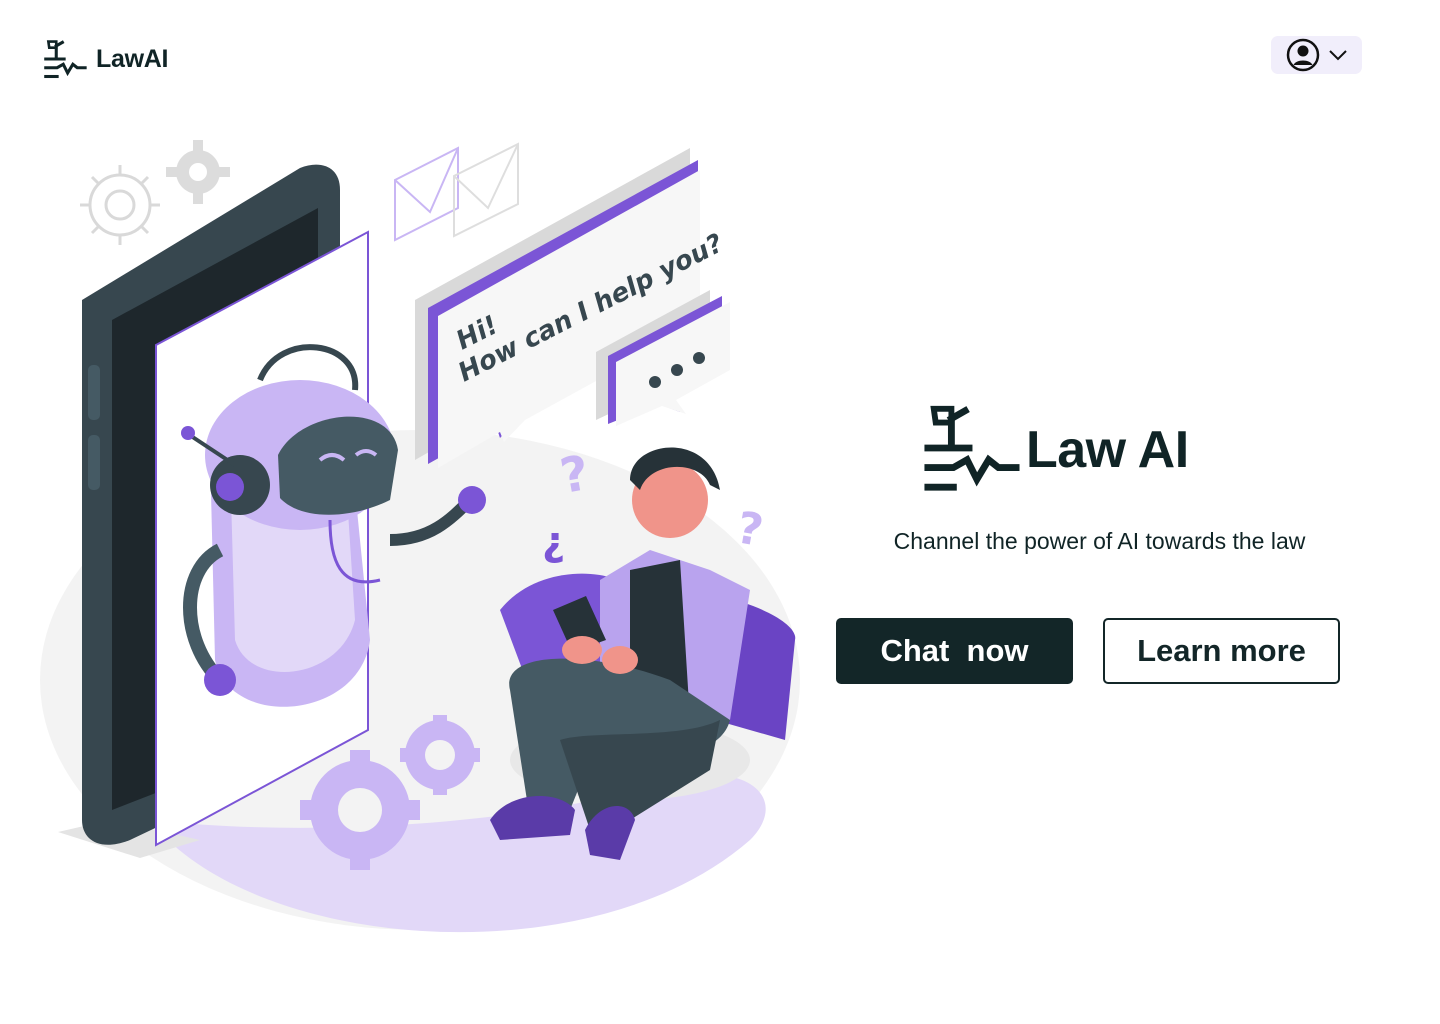 The height and width of the screenshot is (1024, 1440). What do you see at coordinates (1337, 55) in the screenshot?
I see `chevron-down-icon` at bounding box center [1337, 55].